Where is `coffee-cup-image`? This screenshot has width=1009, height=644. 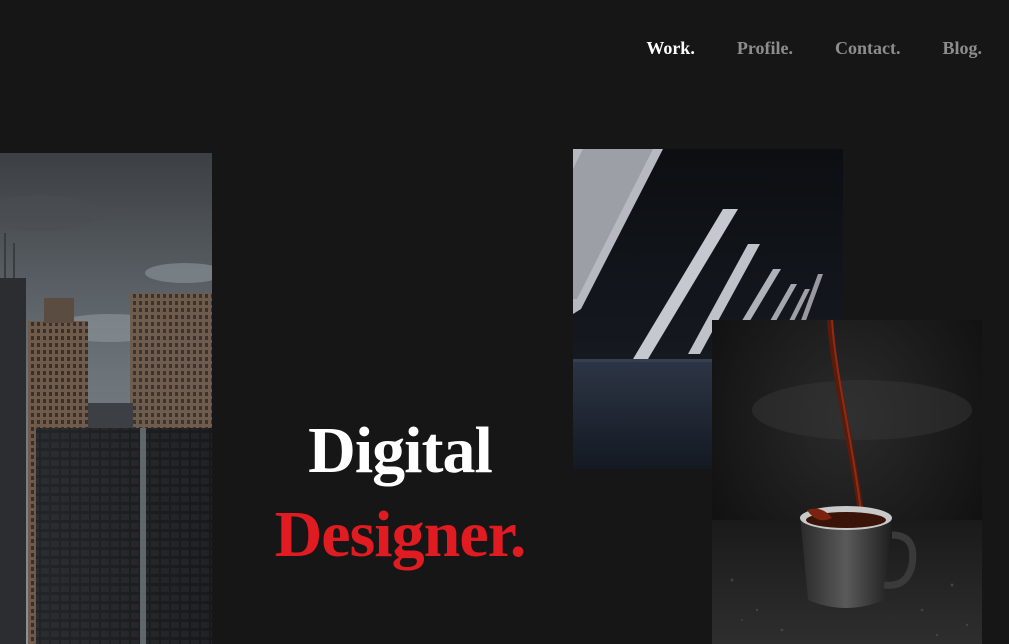
coffee-cup-image is located at coordinates (847, 482).